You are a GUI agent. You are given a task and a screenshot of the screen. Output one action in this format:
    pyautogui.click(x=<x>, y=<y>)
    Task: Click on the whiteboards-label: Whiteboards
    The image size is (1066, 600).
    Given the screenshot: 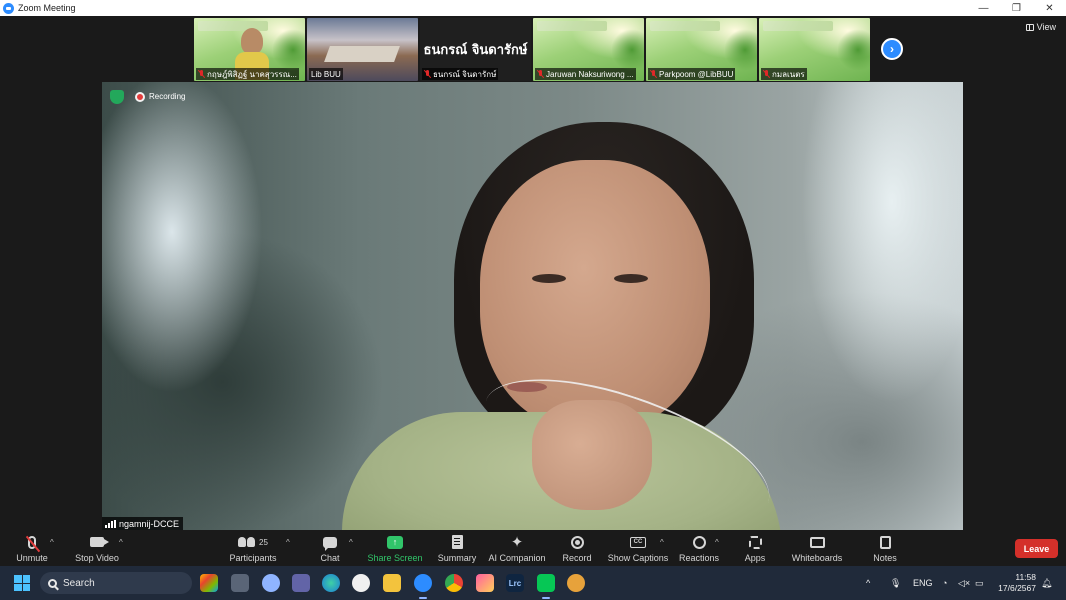 What is the action you would take?
    pyautogui.click(x=817, y=558)
    